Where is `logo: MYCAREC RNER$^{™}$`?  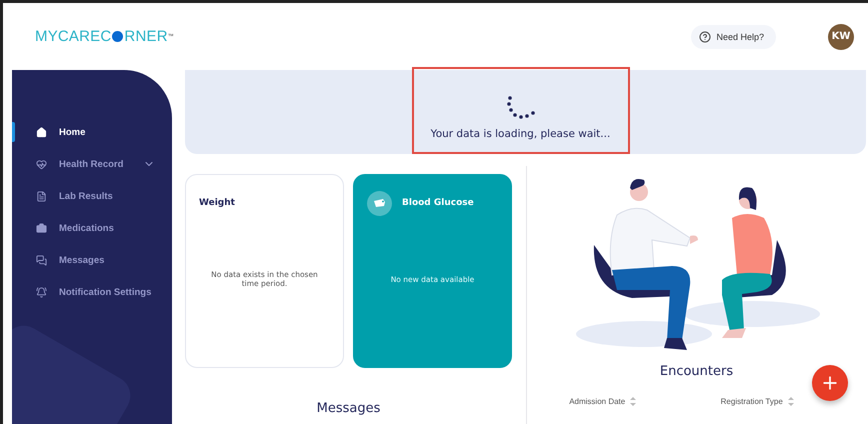 logo: MYCAREC RNER$^{™}$ is located at coordinates (104, 36).